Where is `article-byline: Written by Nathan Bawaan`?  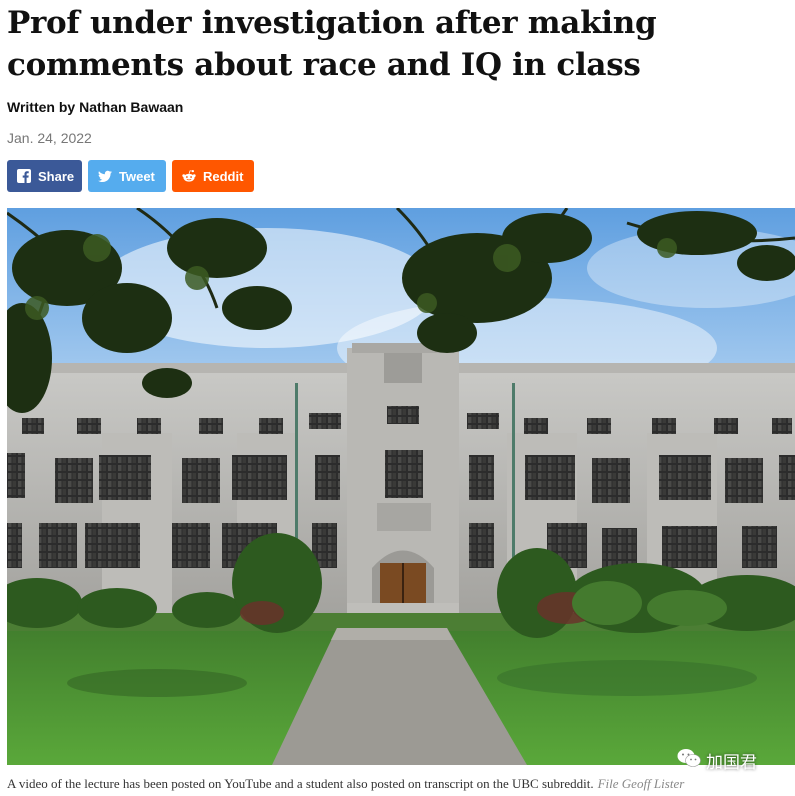
article-byline: Written by Nathan Bawaan is located at coordinates (95, 107).